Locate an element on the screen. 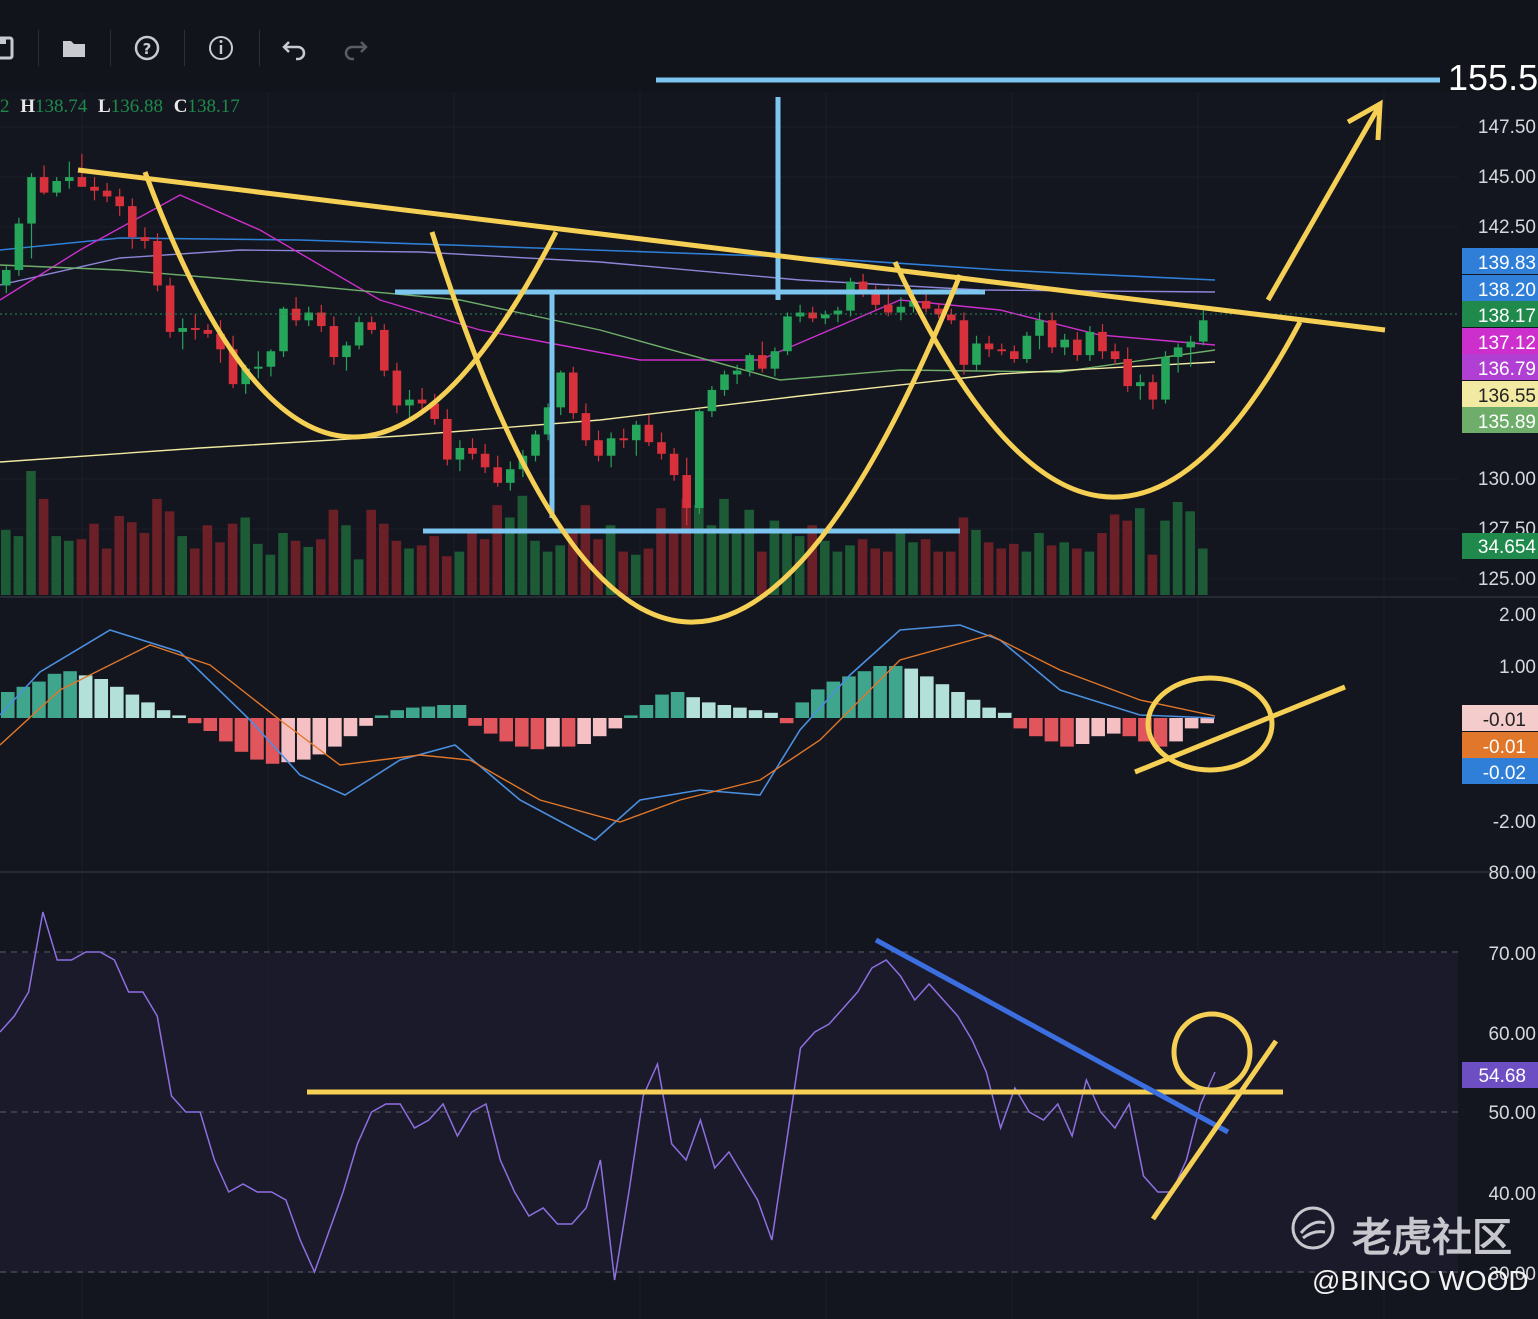  macd-tag-label: -0.01 is located at coordinates (1504, 747).